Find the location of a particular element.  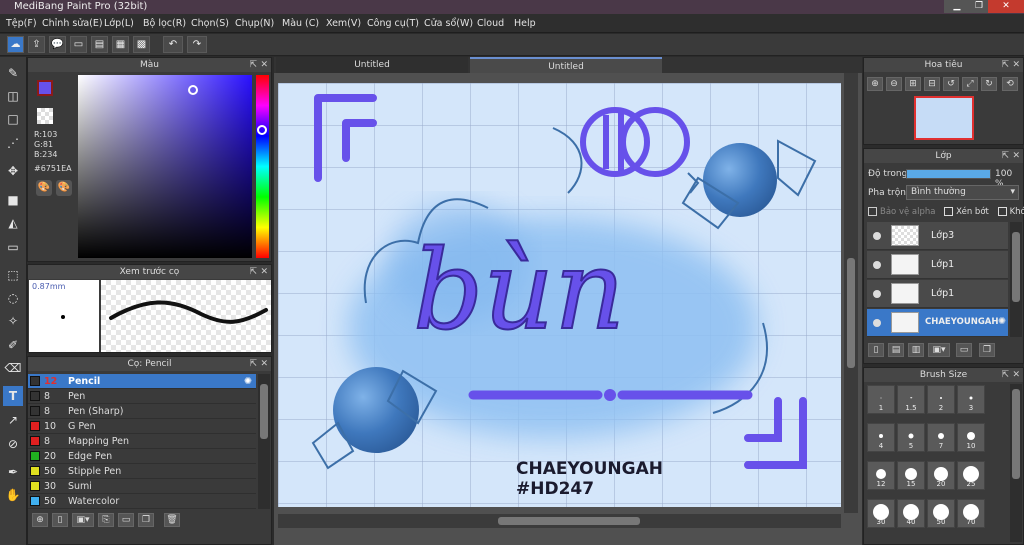

copy-layer-icon: ❐ is located at coordinates (987, 350).